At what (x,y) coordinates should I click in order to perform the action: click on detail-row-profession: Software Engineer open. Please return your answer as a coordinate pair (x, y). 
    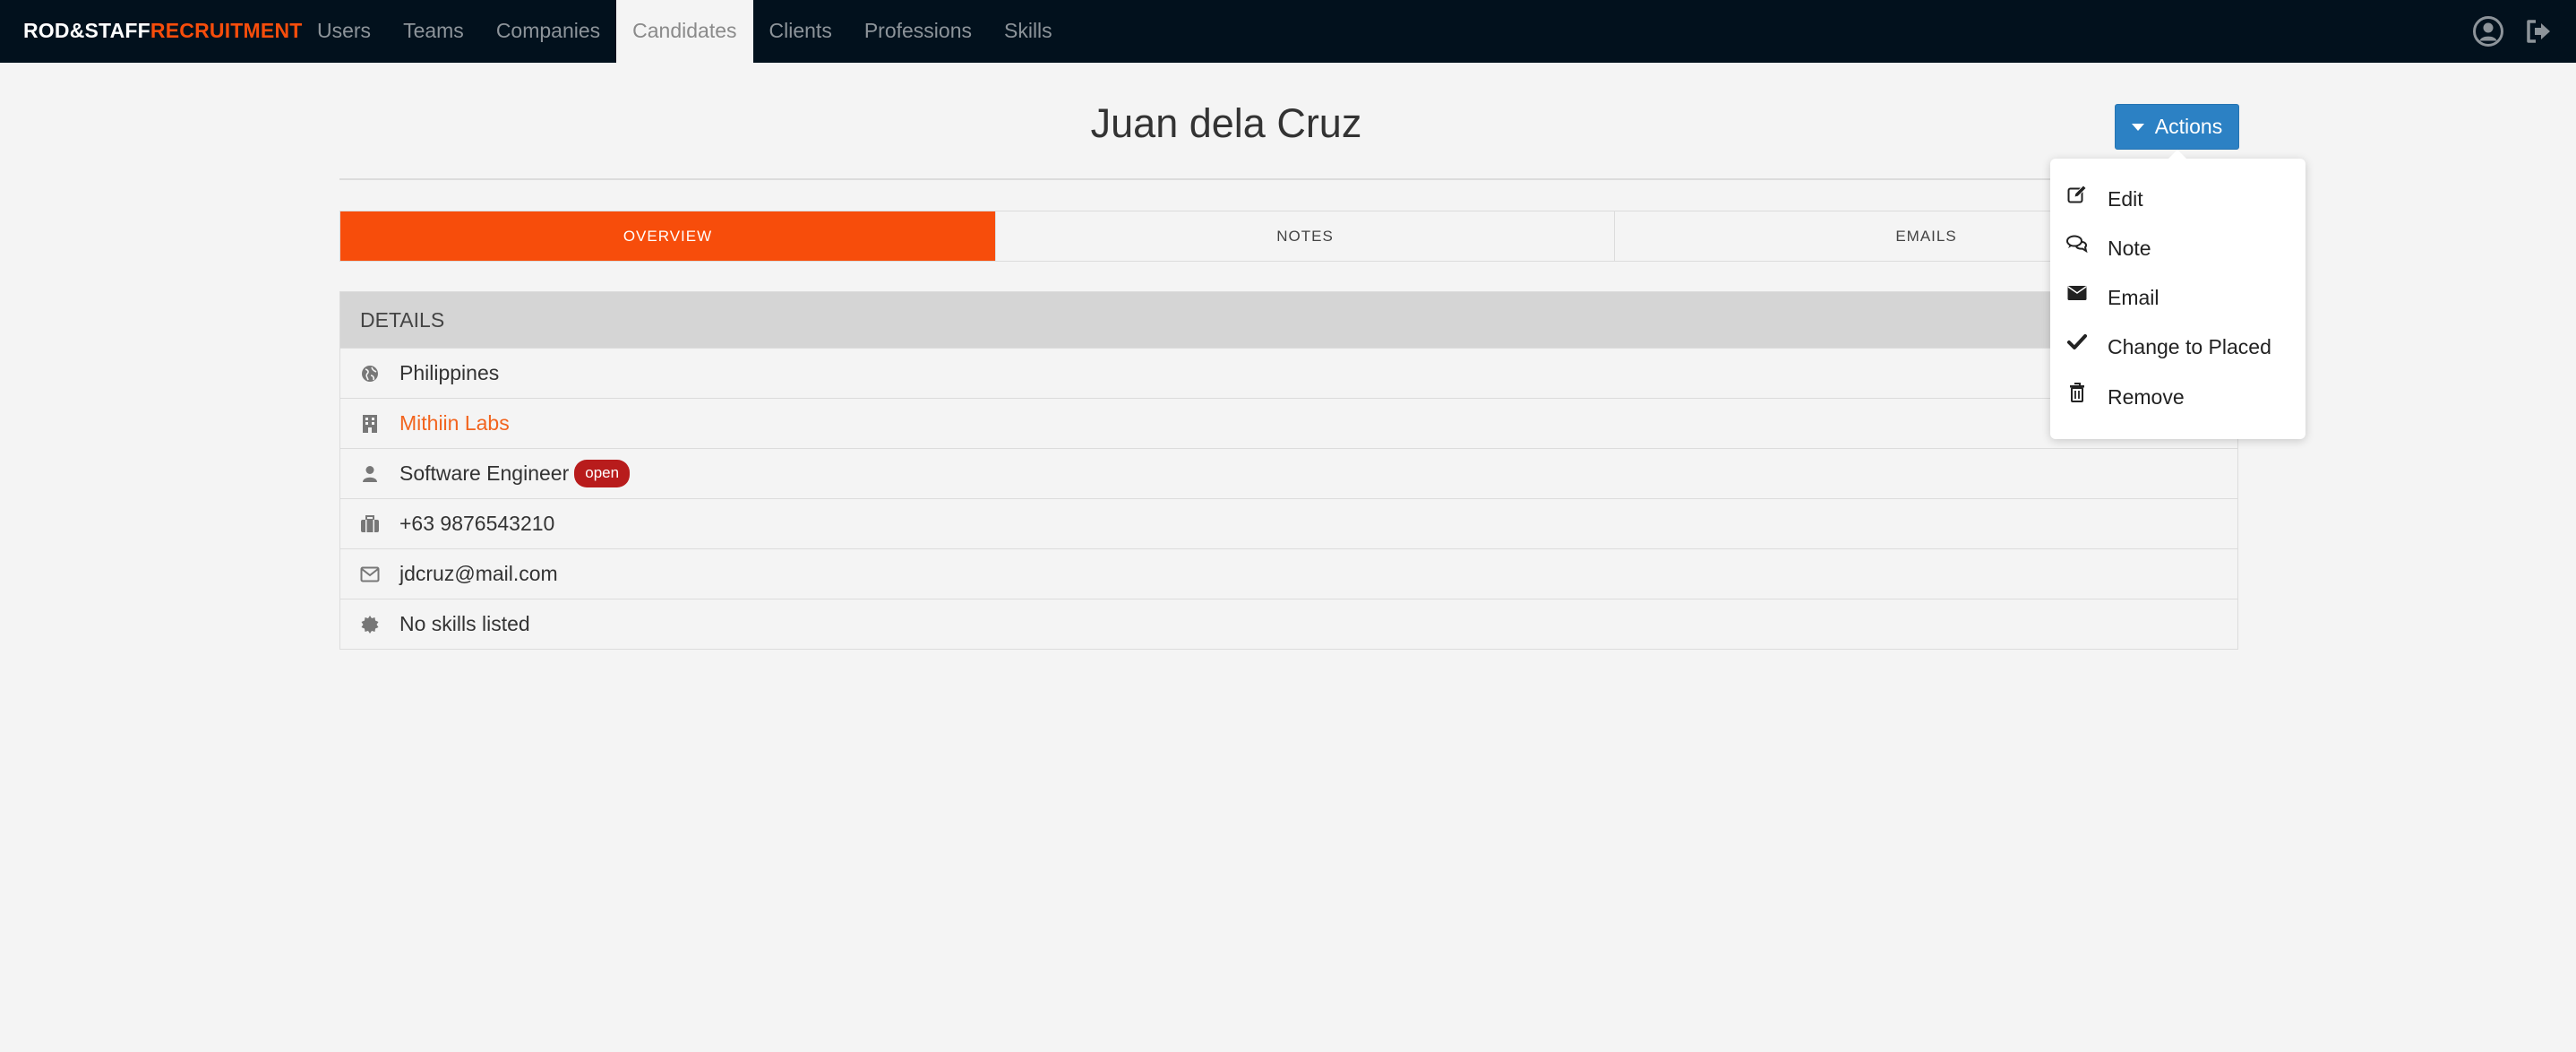
    Looking at the image, I should click on (1288, 473).